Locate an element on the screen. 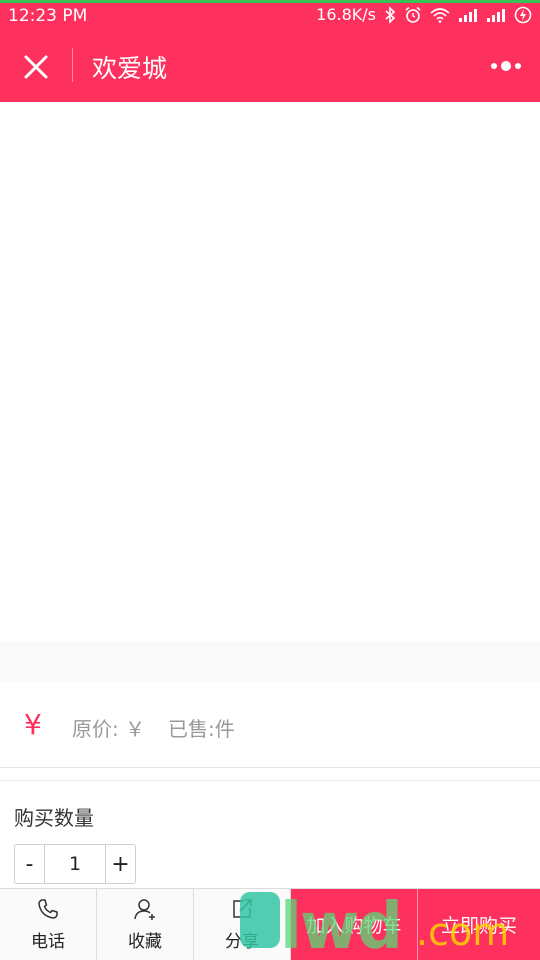 The width and height of the screenshot is (540, 960). battery-charging-icon is located at coordinates (523, 15).